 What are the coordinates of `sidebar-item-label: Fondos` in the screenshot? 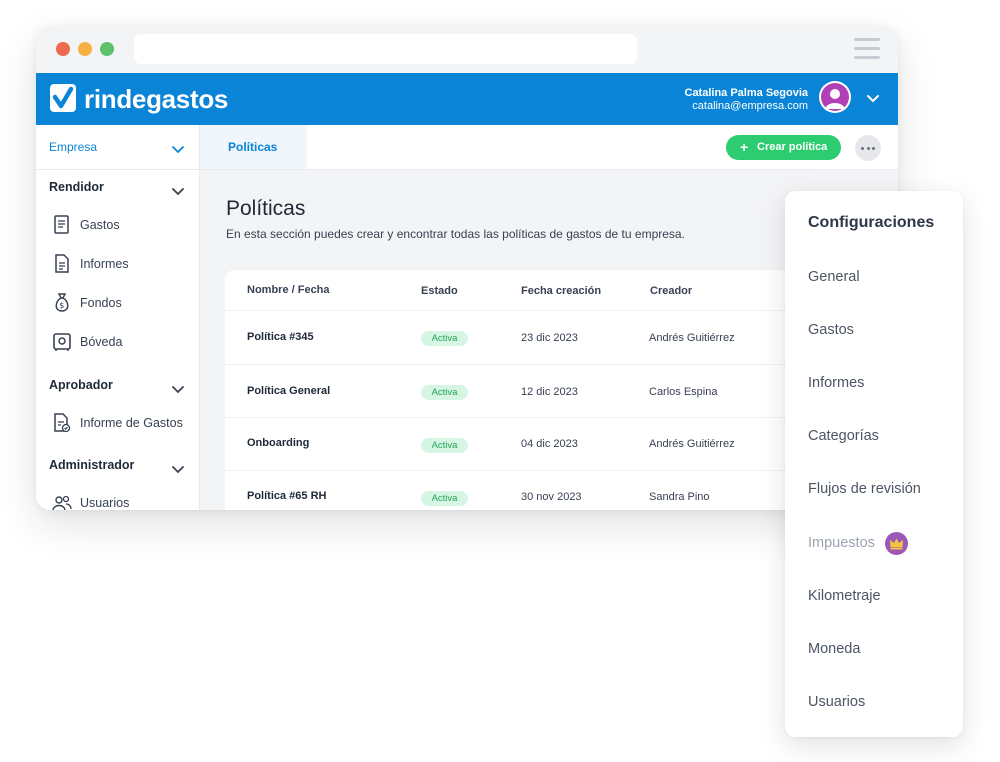 It's located at (101, 303).